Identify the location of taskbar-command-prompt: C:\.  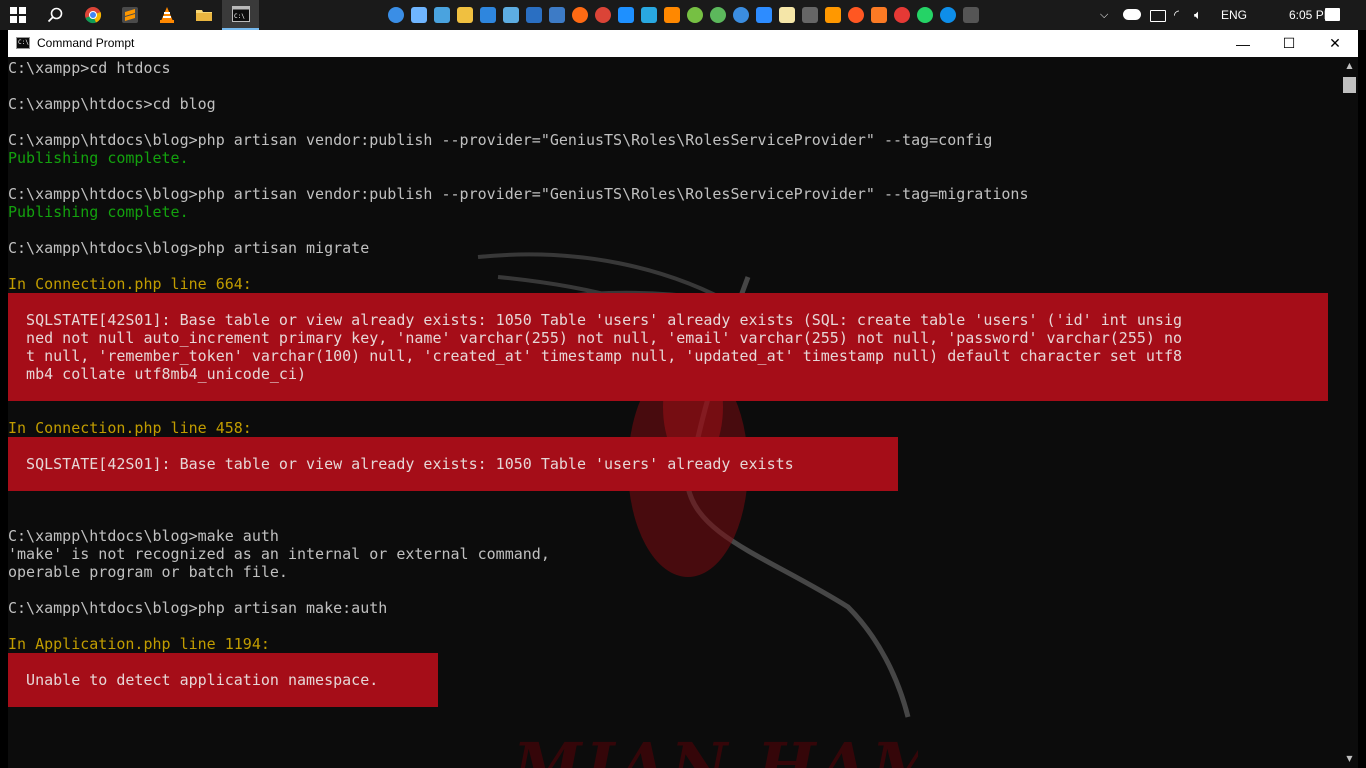
(240, 15).